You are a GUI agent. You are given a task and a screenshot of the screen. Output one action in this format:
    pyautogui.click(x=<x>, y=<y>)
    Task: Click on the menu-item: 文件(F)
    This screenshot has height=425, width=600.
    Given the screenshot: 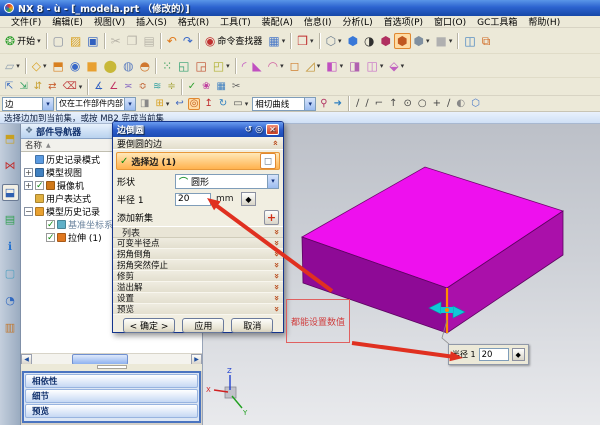 What is the action you would take?
    pyautogui.click(x=26, y=21)
    